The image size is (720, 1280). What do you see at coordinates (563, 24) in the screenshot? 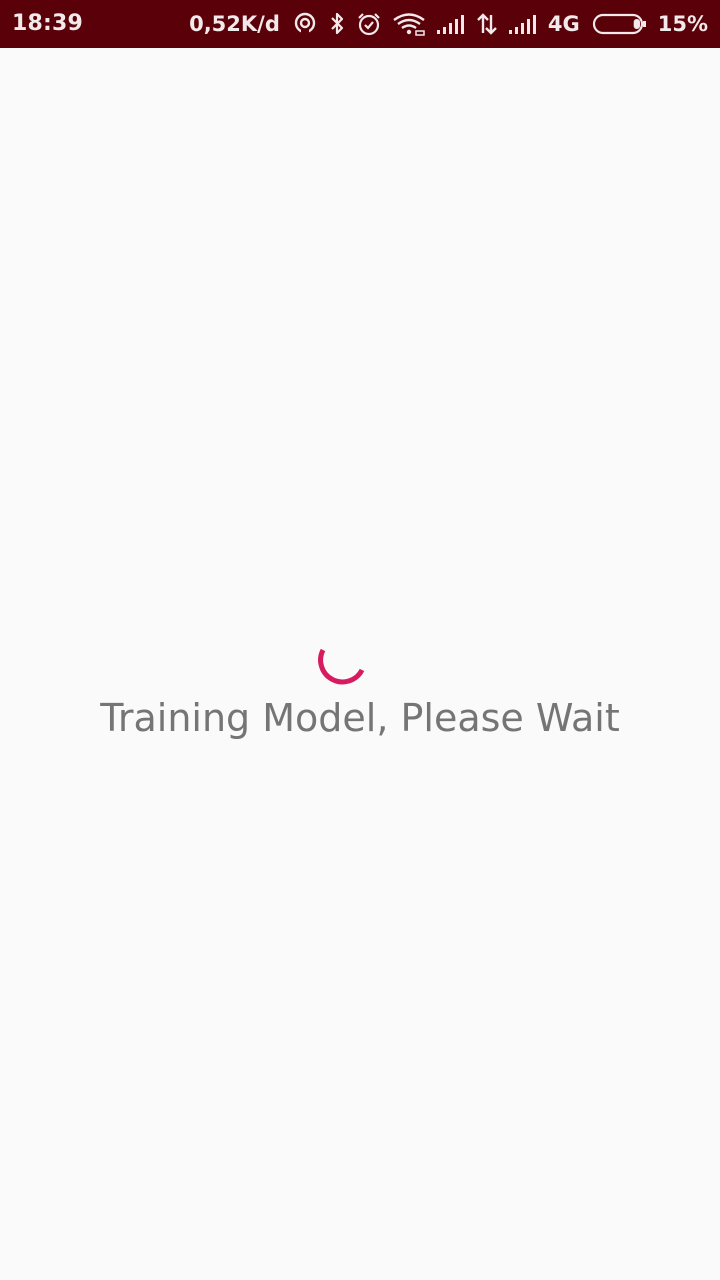
I see `network-type: 4G` at bounding box center [563, 24].